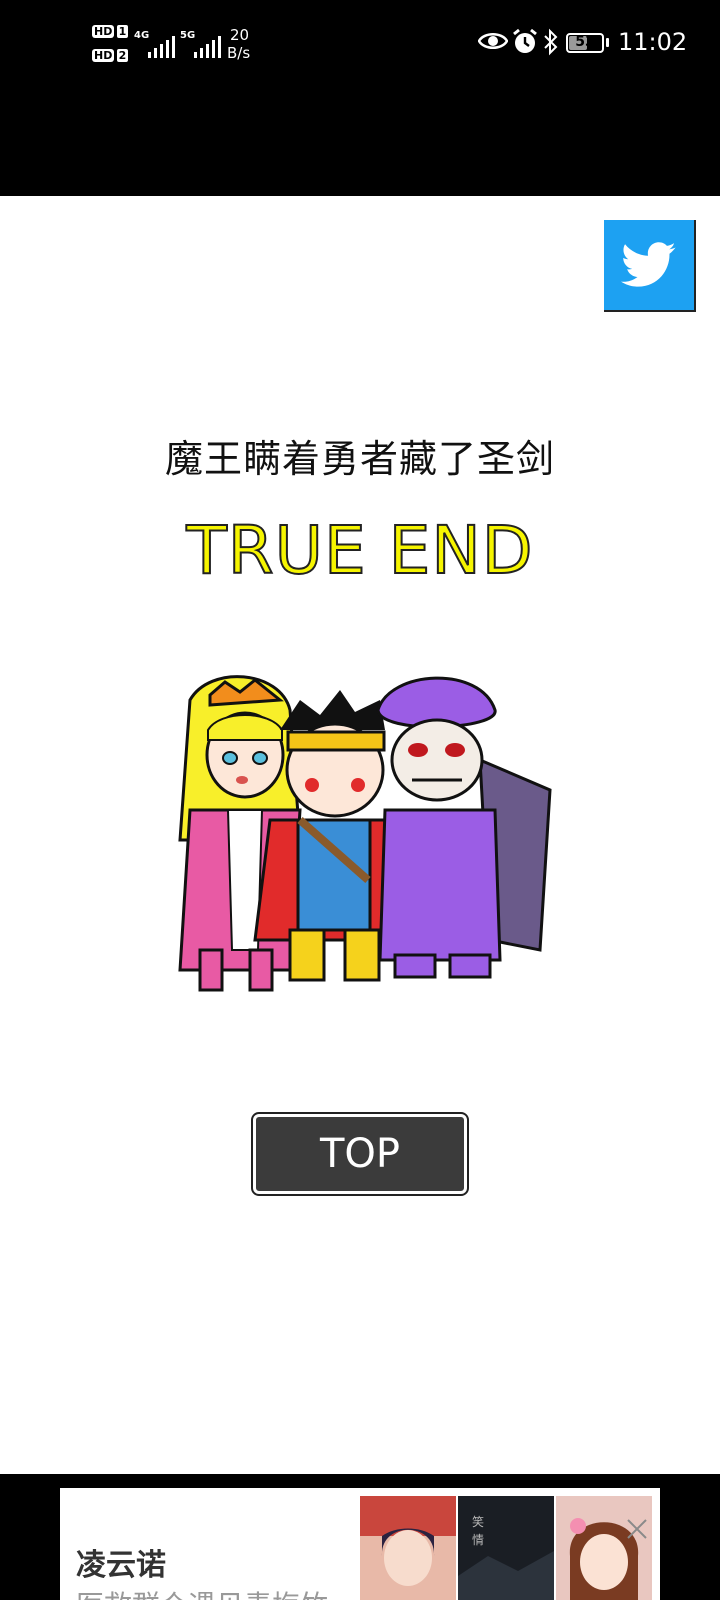 The width and height of the screenshot is (720, 1600). I want to click on signal-strength-2-icon, so click(207, 47).